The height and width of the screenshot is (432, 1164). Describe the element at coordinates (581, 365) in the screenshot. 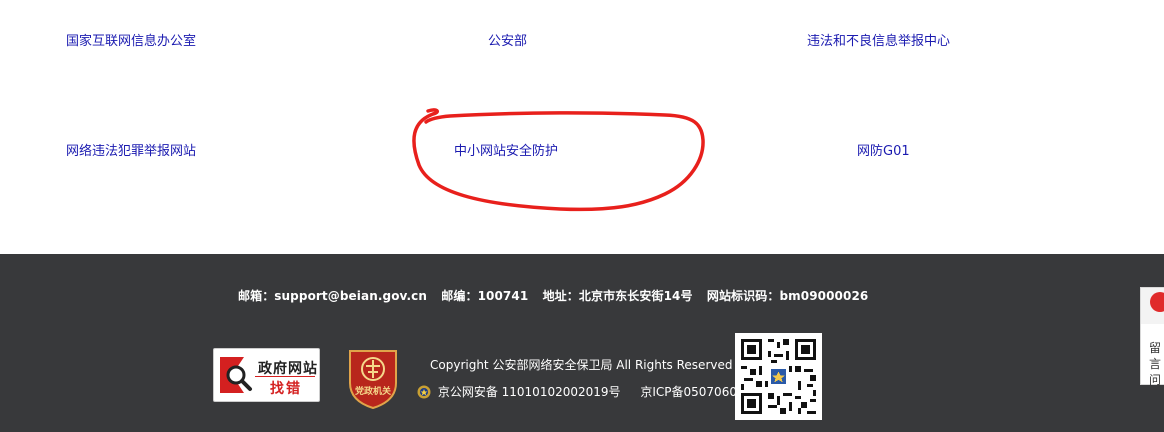

I see `copyright-text: Copyright 公安部网络安全保卫局 All Rights Reserved` at that location.